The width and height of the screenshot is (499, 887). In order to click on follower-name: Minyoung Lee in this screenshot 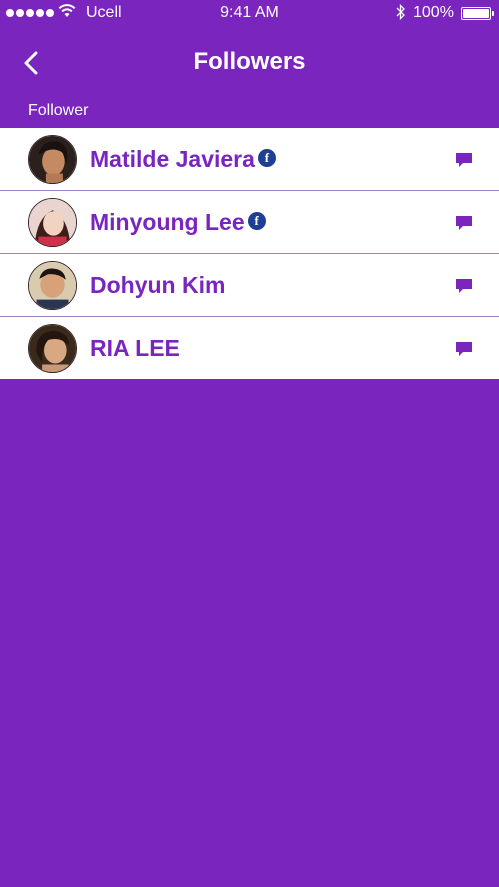, I will do `click(167, 222)`.